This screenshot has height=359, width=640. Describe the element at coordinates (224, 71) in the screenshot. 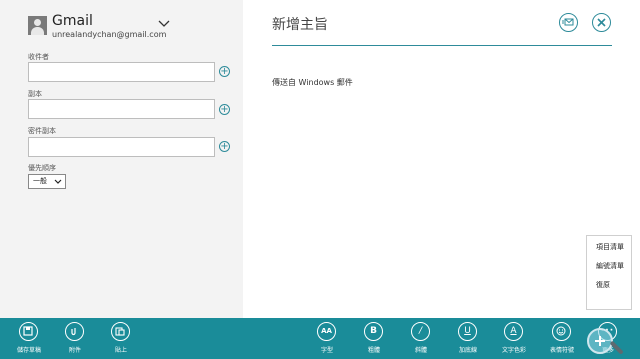

I see `add-to-button: +` at that location.